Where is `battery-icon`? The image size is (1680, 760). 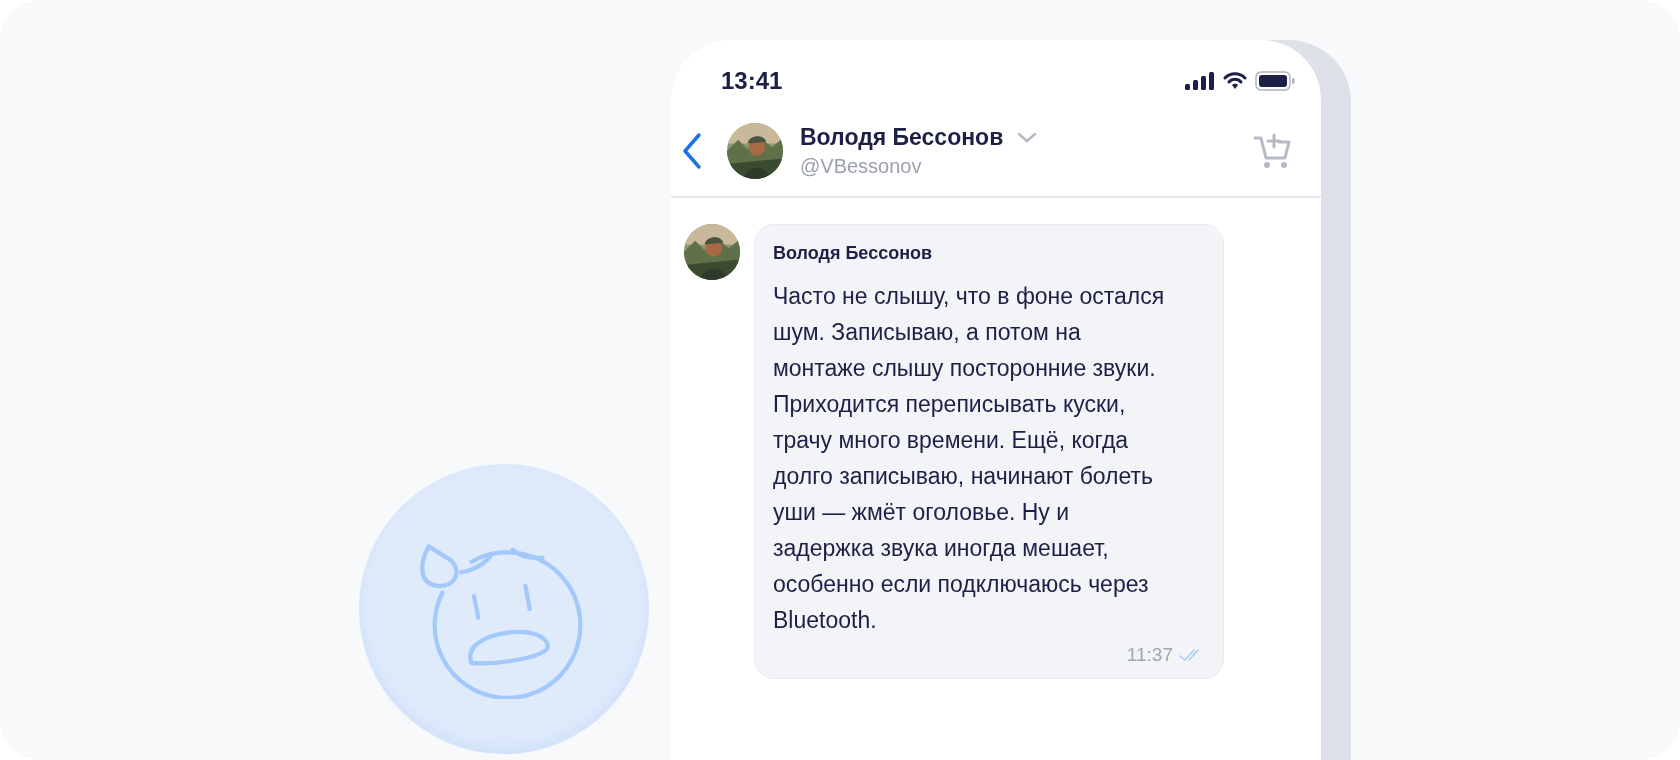
battery-icon is located at coordinates (1275, 81).